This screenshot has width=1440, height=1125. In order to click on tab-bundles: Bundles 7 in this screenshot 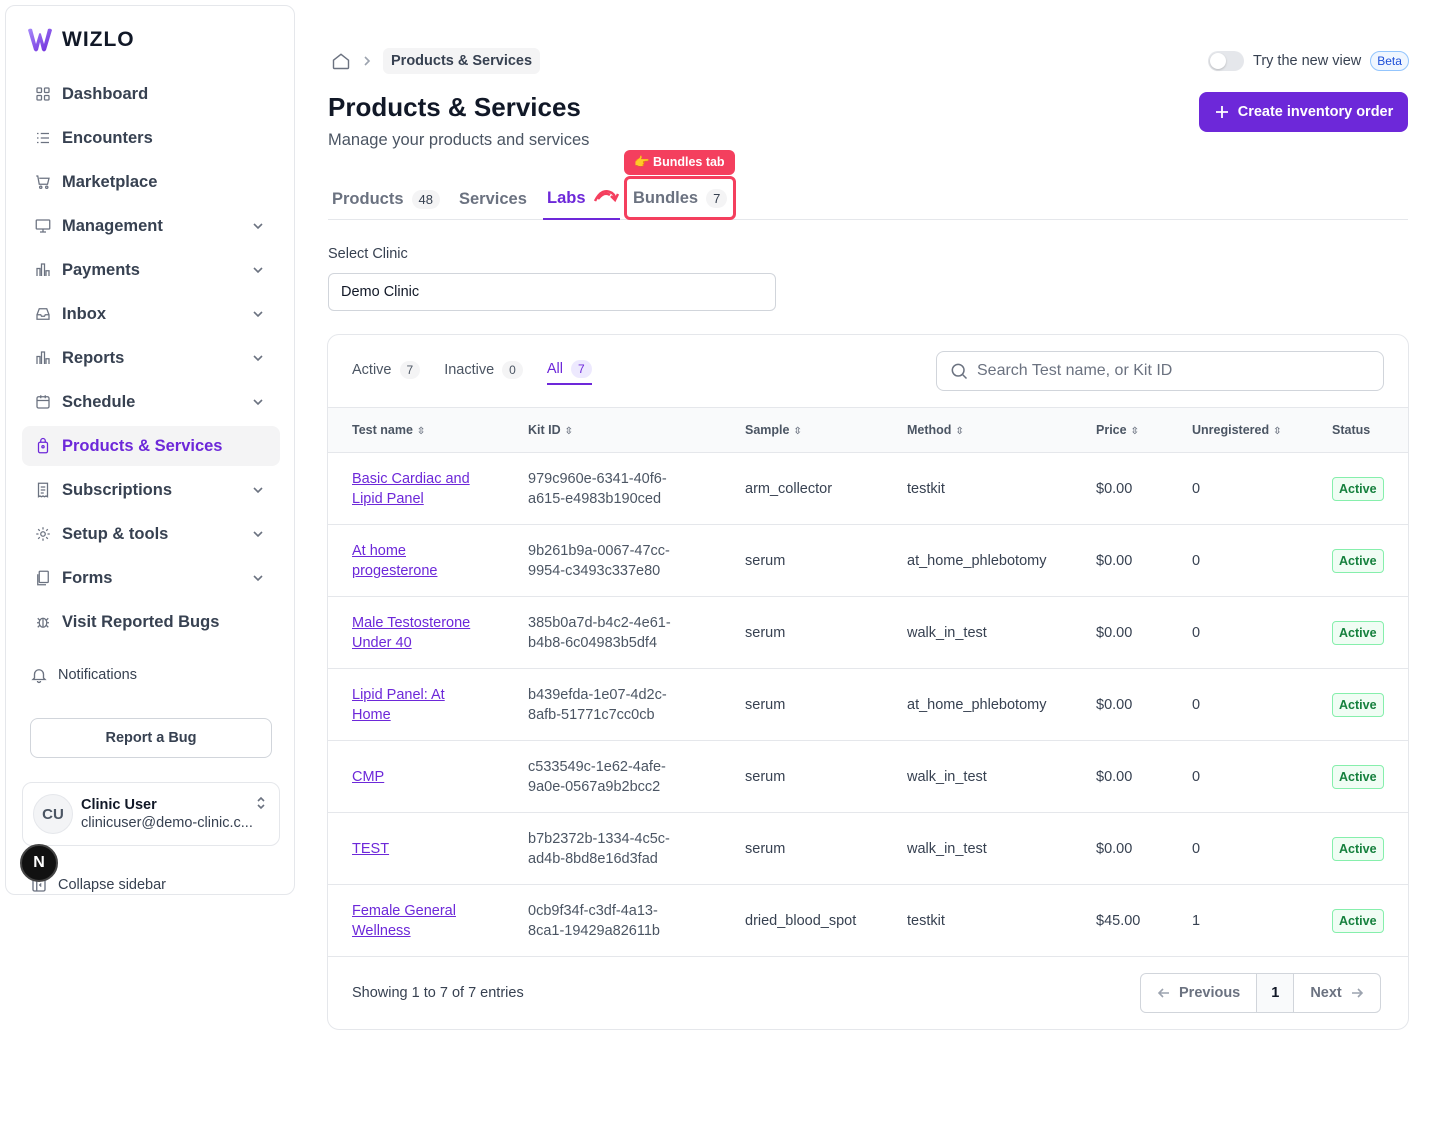, I will do `click(680, 198)`.